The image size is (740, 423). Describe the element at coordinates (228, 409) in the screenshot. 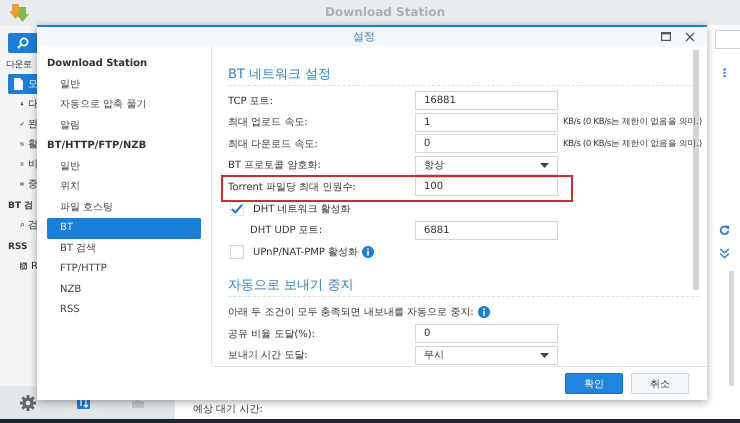

I see `status-label: 예상 대기 시간:` at that location.